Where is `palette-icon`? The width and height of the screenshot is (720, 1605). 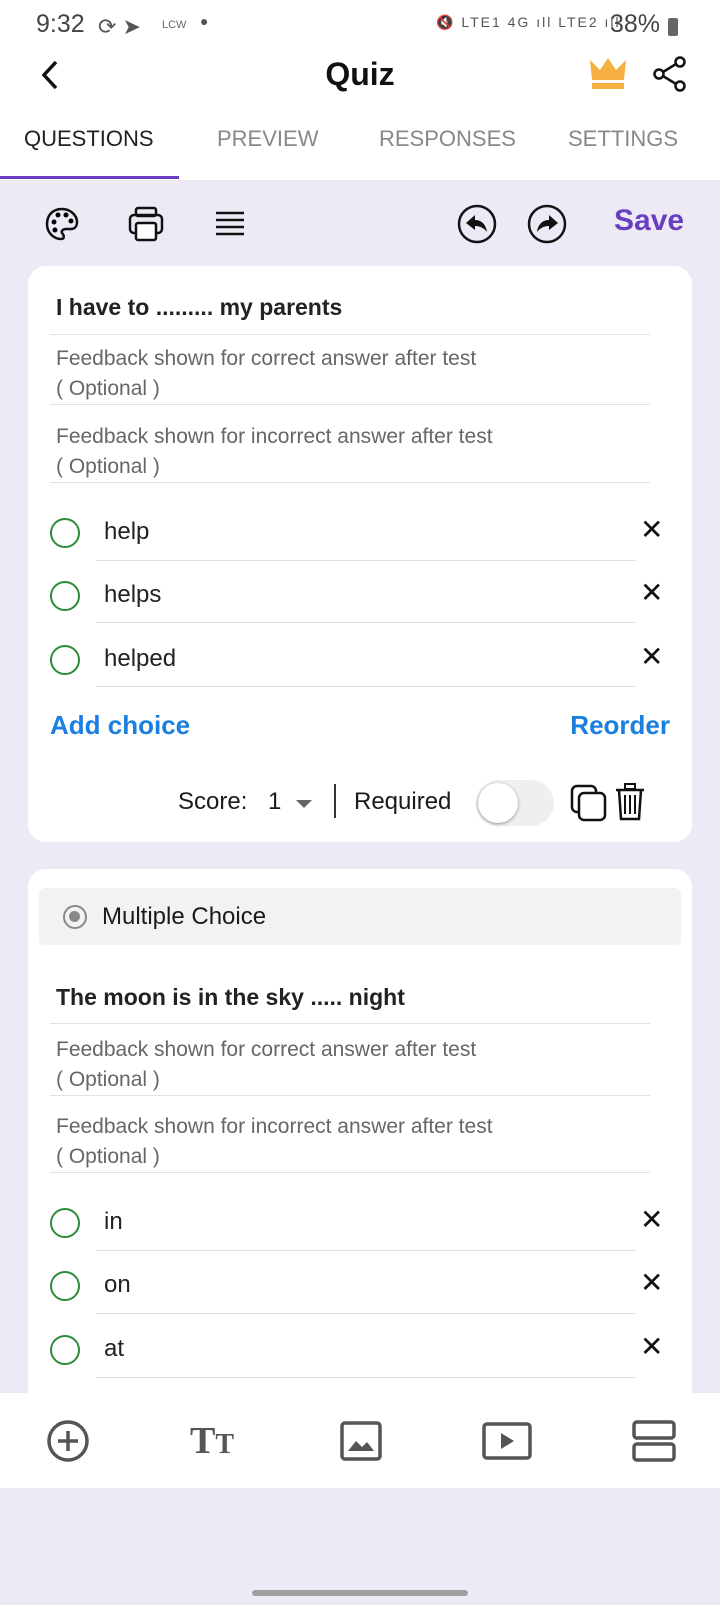 palette-icon is located at coordinates (62, 224).